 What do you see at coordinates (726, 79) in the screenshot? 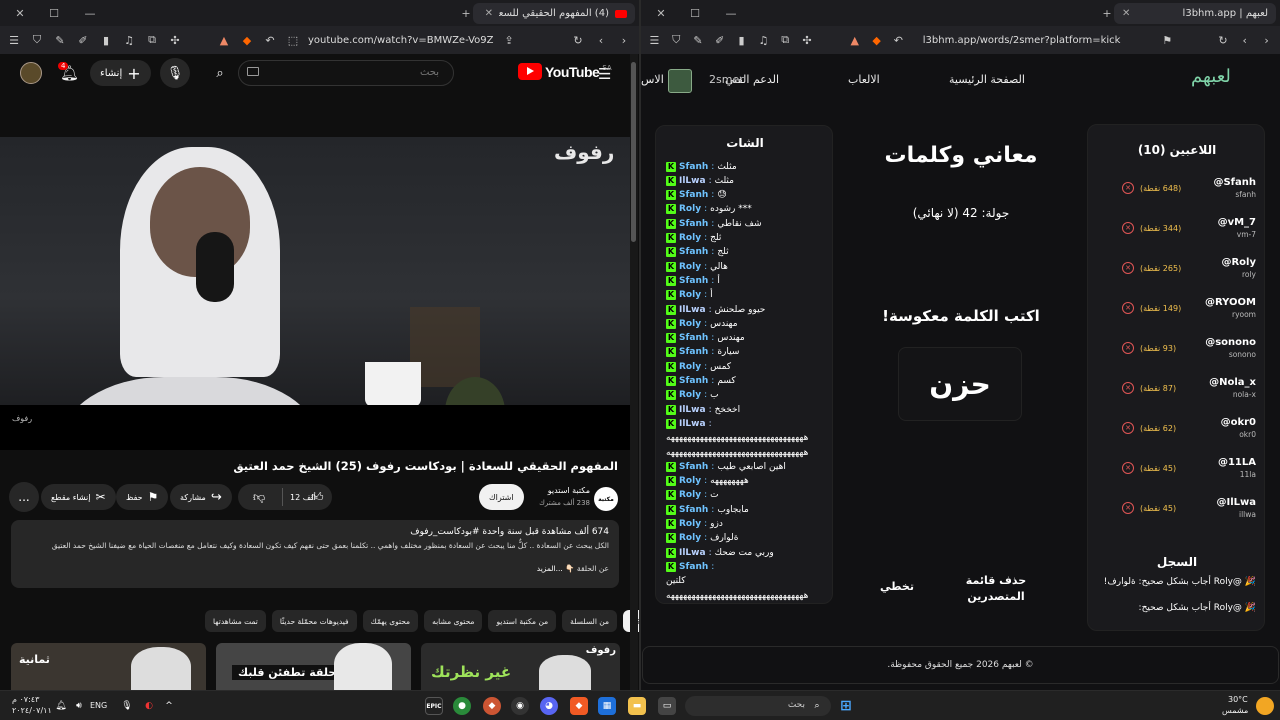
I see `nav-username: 2smer` at bounding box center [726, 79].